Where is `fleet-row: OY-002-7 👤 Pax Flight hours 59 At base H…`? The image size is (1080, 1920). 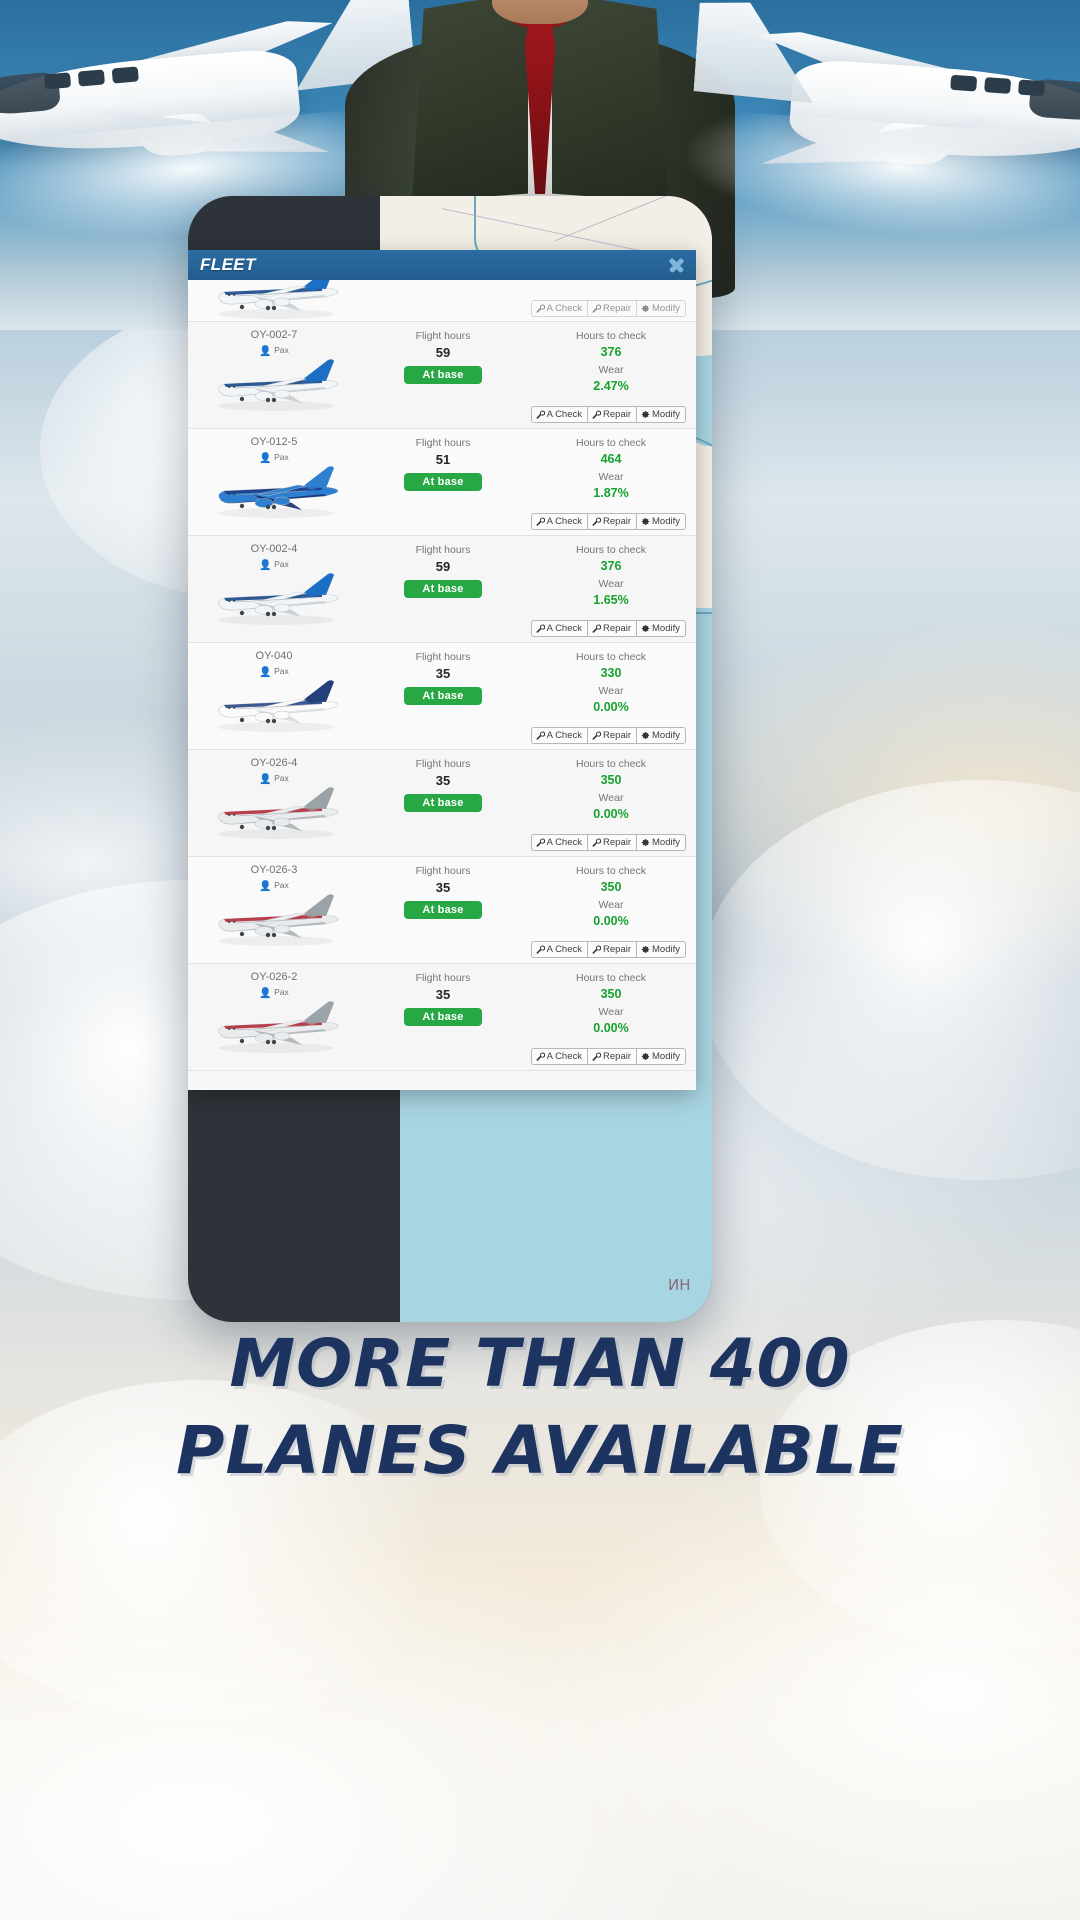 fleet-row: OY-002-7 👤 Pax Flight hours 59 At base H… is located at coordinates (442, 375).